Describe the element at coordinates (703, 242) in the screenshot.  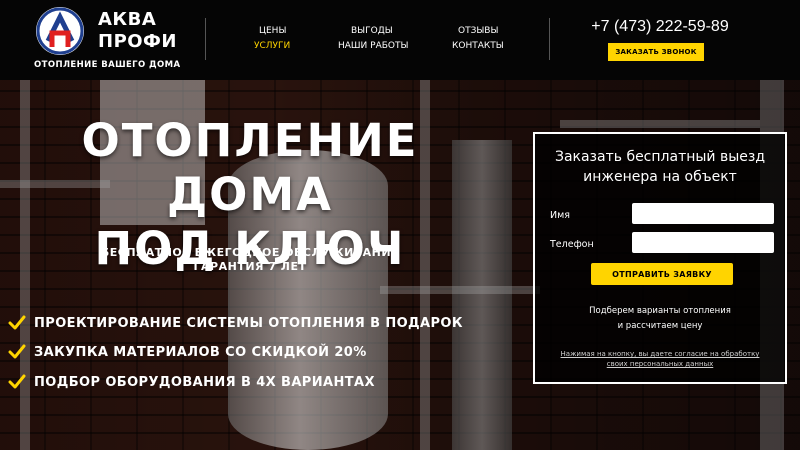
I see `phone-input` at that location.